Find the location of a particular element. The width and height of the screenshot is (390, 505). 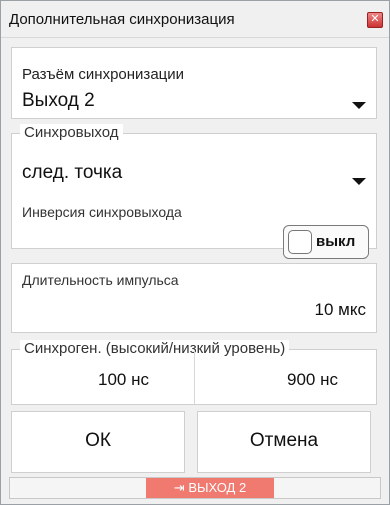

sync-gen-low-value: 900 нс is located at coordinates (312, 379).